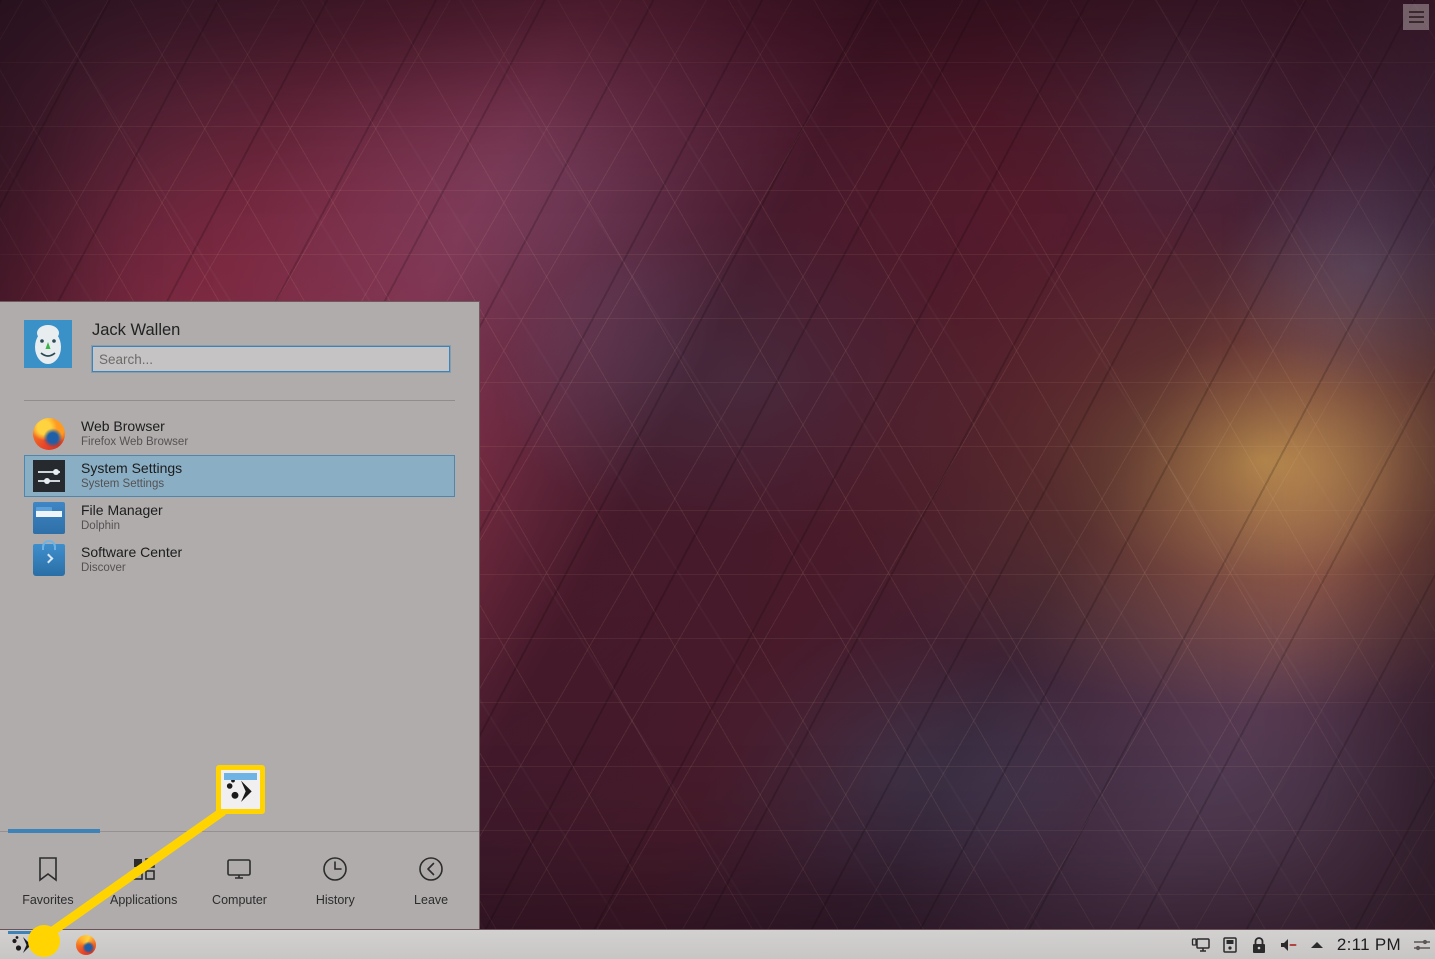 The image size is (1435, 959). I want to click on tab-history: History, so click(335, 880).